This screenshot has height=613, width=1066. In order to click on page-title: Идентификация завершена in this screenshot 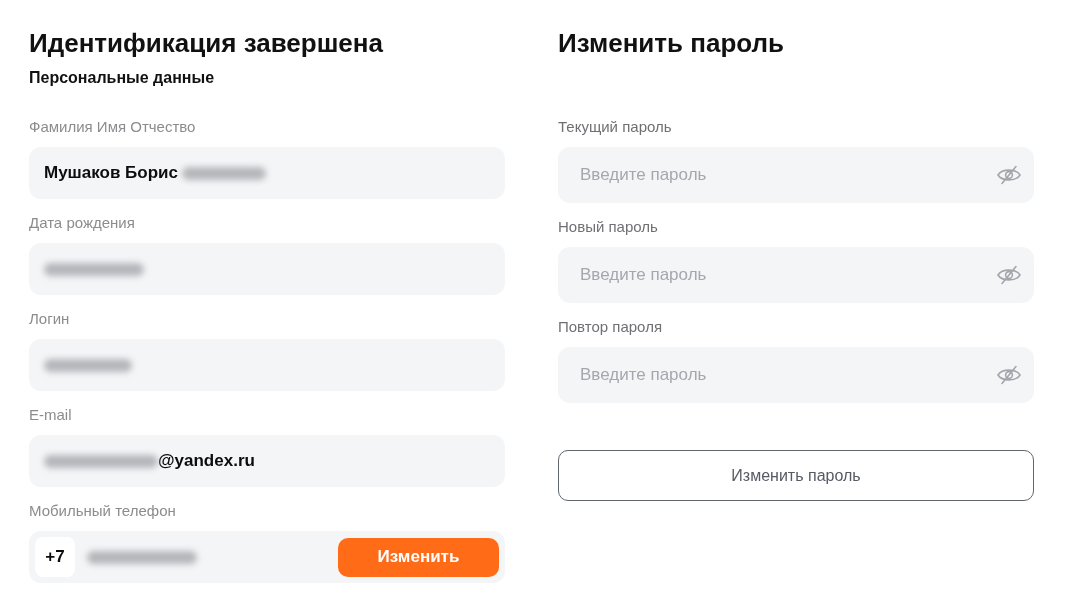, I will do `click(206, 43)`.